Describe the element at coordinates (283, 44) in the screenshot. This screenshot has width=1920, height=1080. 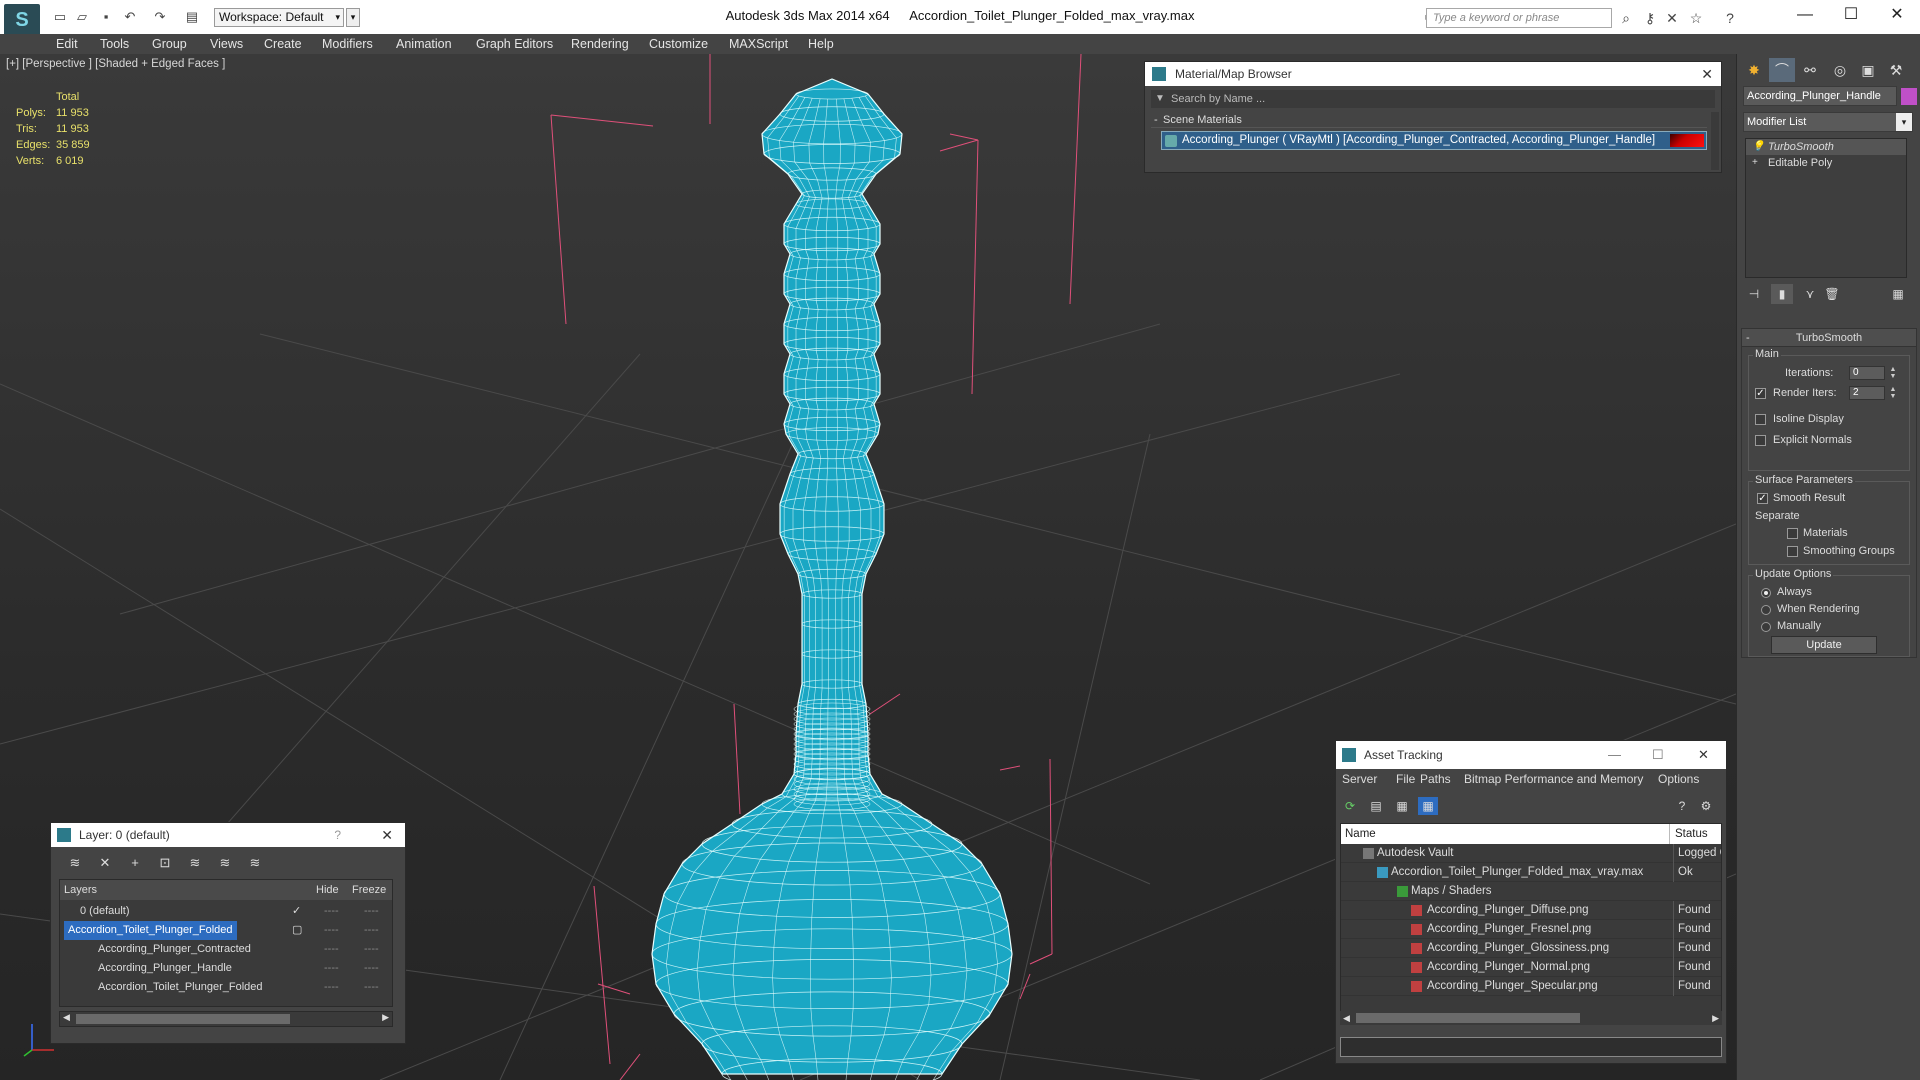
I see `menu-create: Create` at that location.